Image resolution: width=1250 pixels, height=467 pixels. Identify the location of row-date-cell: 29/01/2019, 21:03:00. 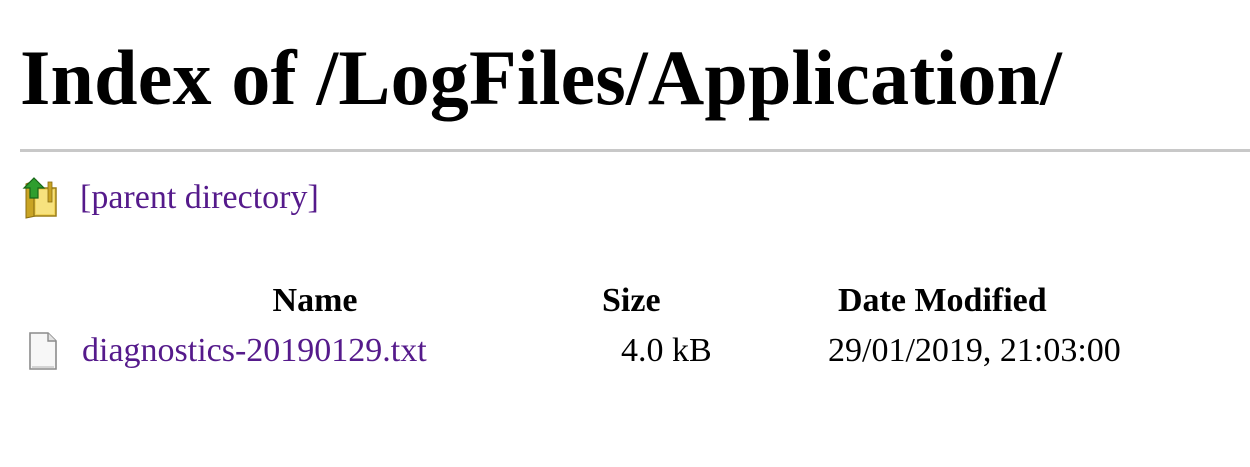
(974, 350).